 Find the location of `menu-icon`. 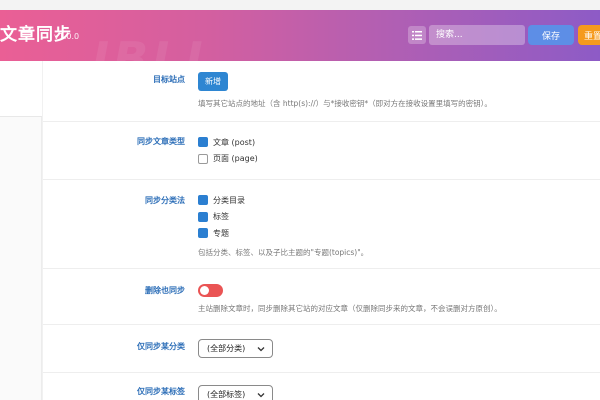

menu-icon is located at coordinates (417, 35).